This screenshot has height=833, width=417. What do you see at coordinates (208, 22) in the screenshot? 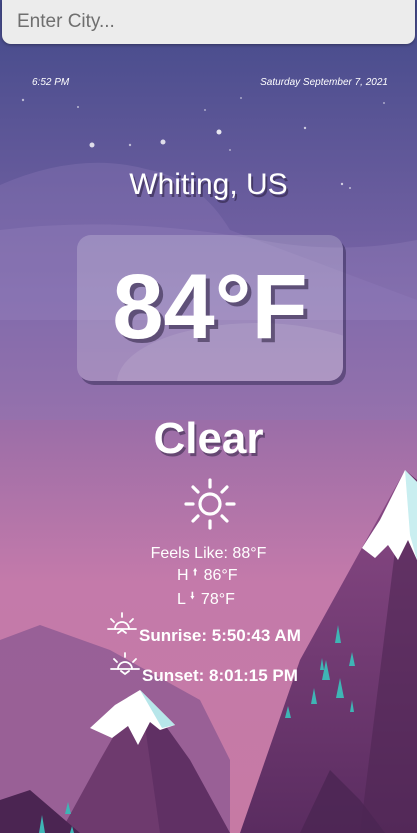
I see `city-search-input` at bounding box center [208, 22].